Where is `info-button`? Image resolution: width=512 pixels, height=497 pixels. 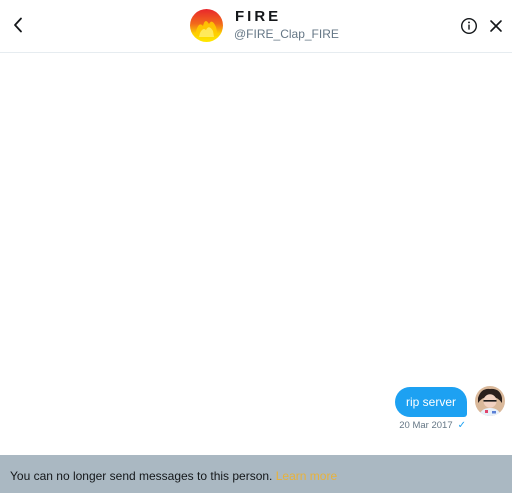 info-button is located at coordinates (469, 26).